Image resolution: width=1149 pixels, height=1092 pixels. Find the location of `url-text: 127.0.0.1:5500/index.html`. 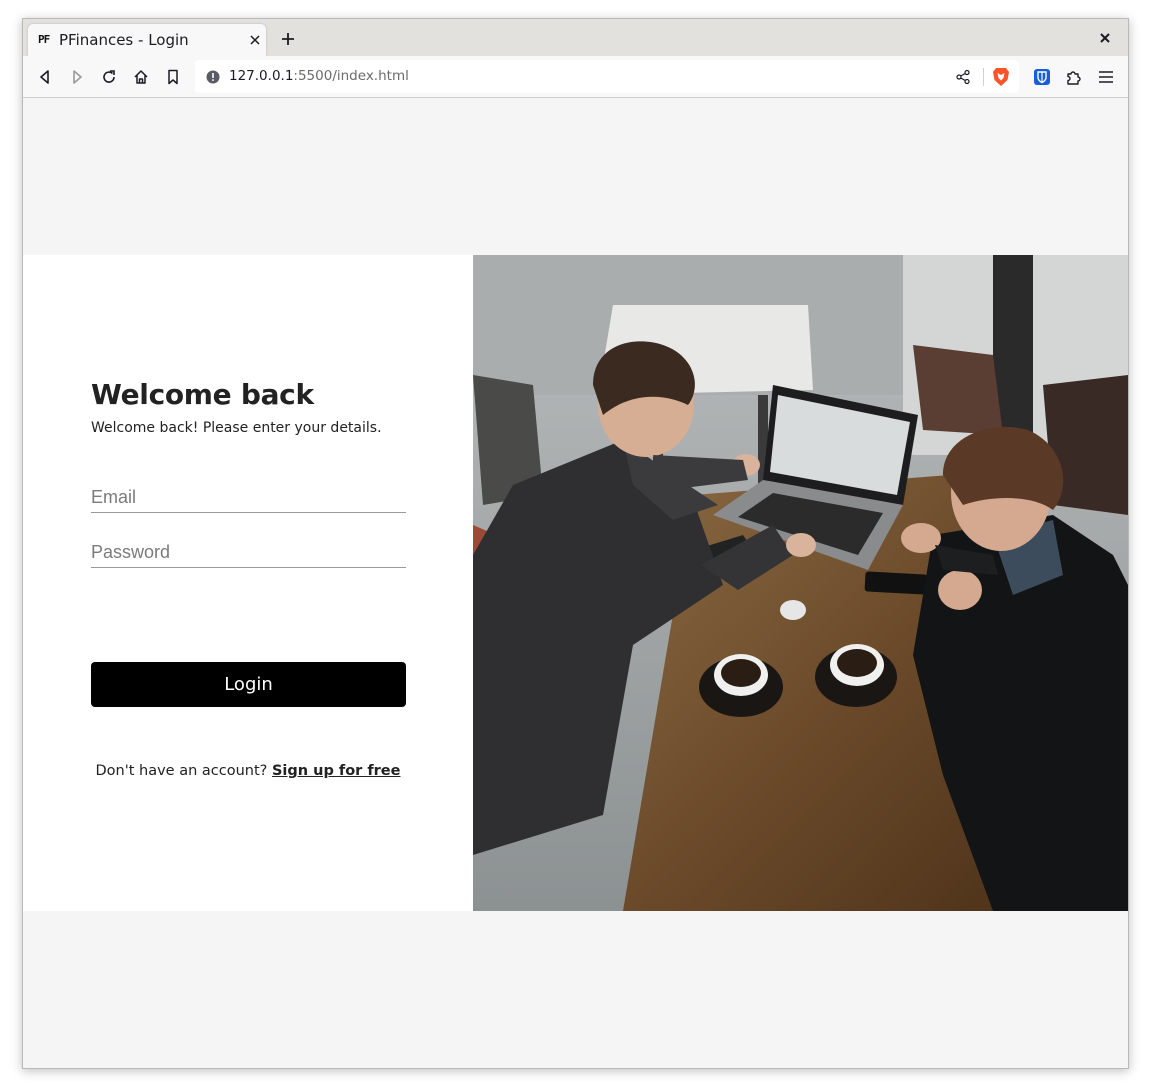

url-text: 127.0.0.1:5500/index.html is located at coordinates (319, 76).